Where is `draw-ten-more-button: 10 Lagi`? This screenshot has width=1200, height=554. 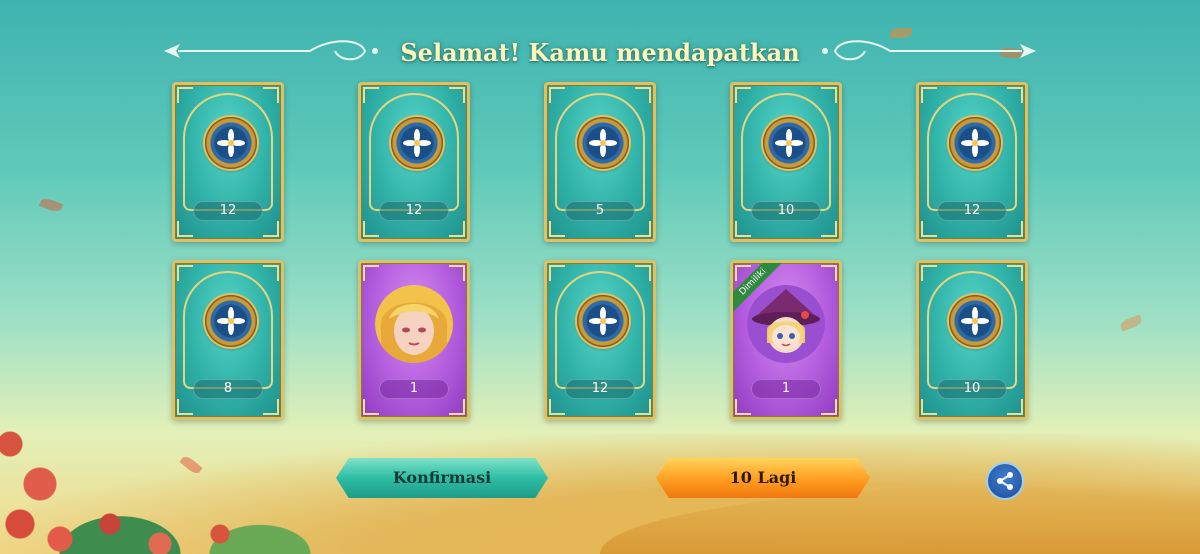
draw-ten-more-button: 10 Lagi is located at coordinates (763, 478).